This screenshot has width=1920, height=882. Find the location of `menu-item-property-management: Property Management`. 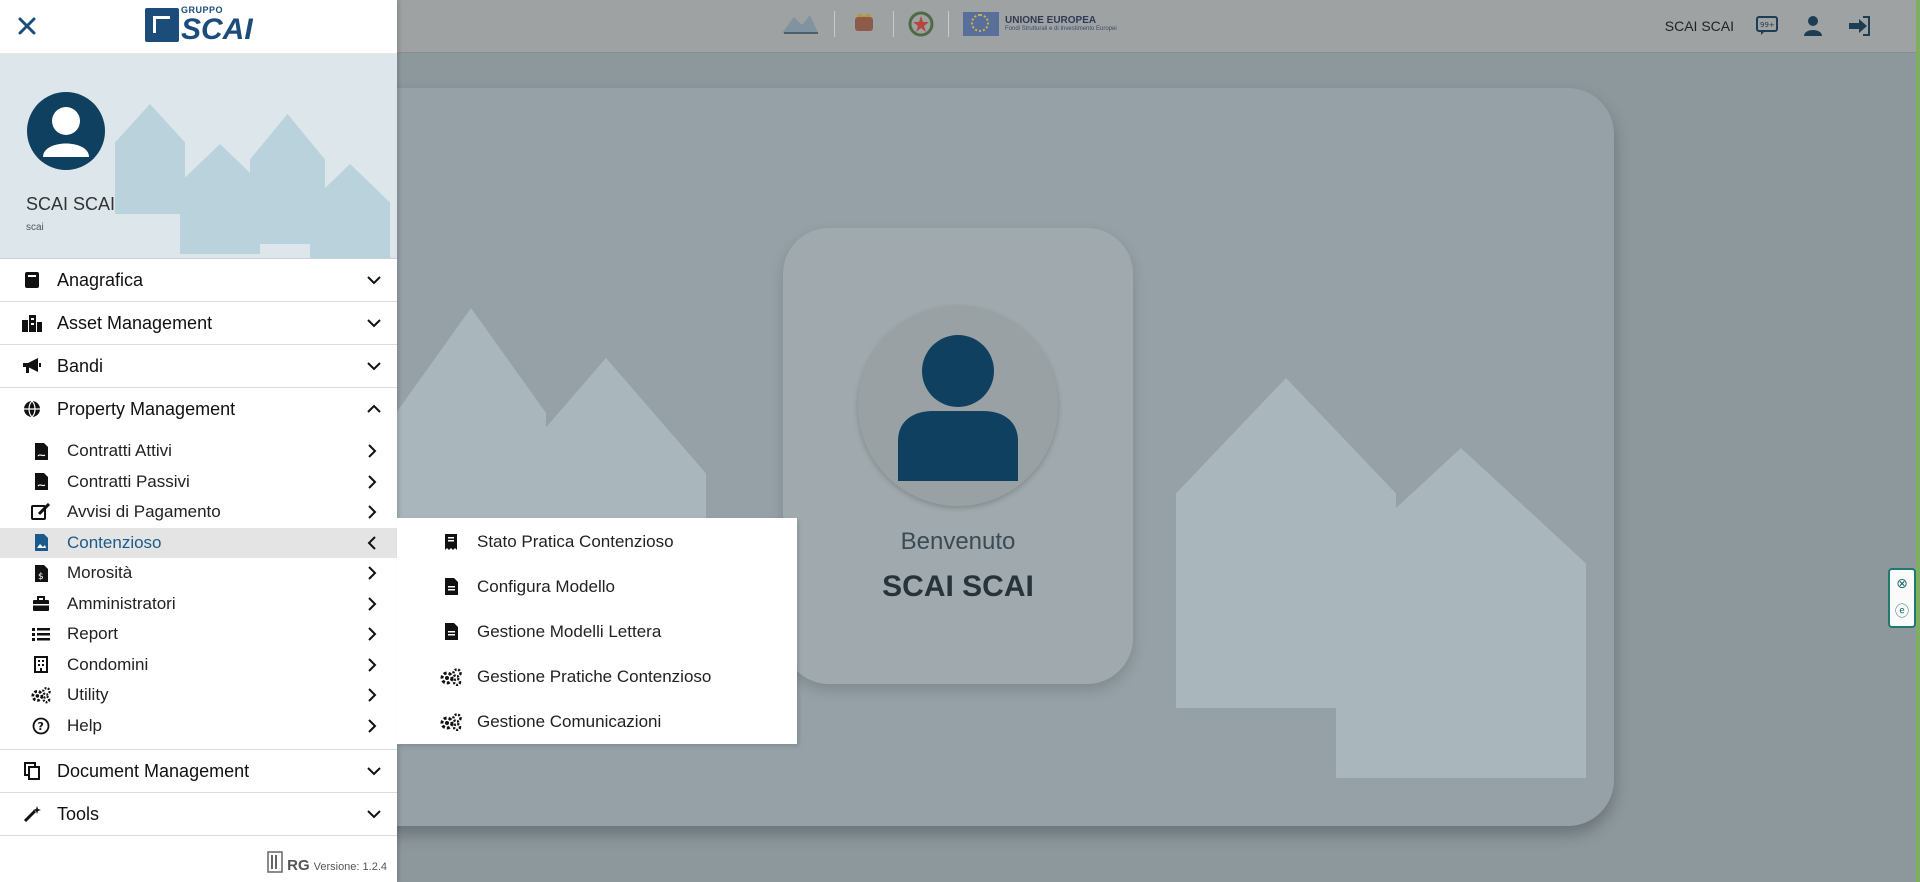

menu-item-property-management: Property Management is located at coordinates (198, 409).